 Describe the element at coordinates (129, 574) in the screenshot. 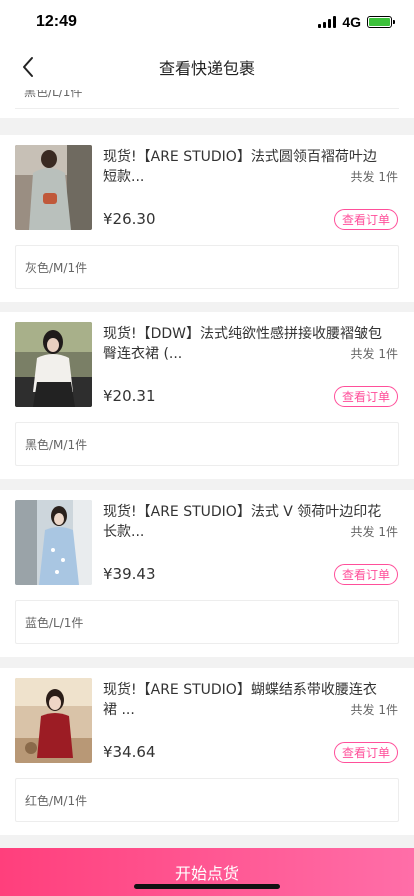

I see `item-price: ¥39.43` at that location.